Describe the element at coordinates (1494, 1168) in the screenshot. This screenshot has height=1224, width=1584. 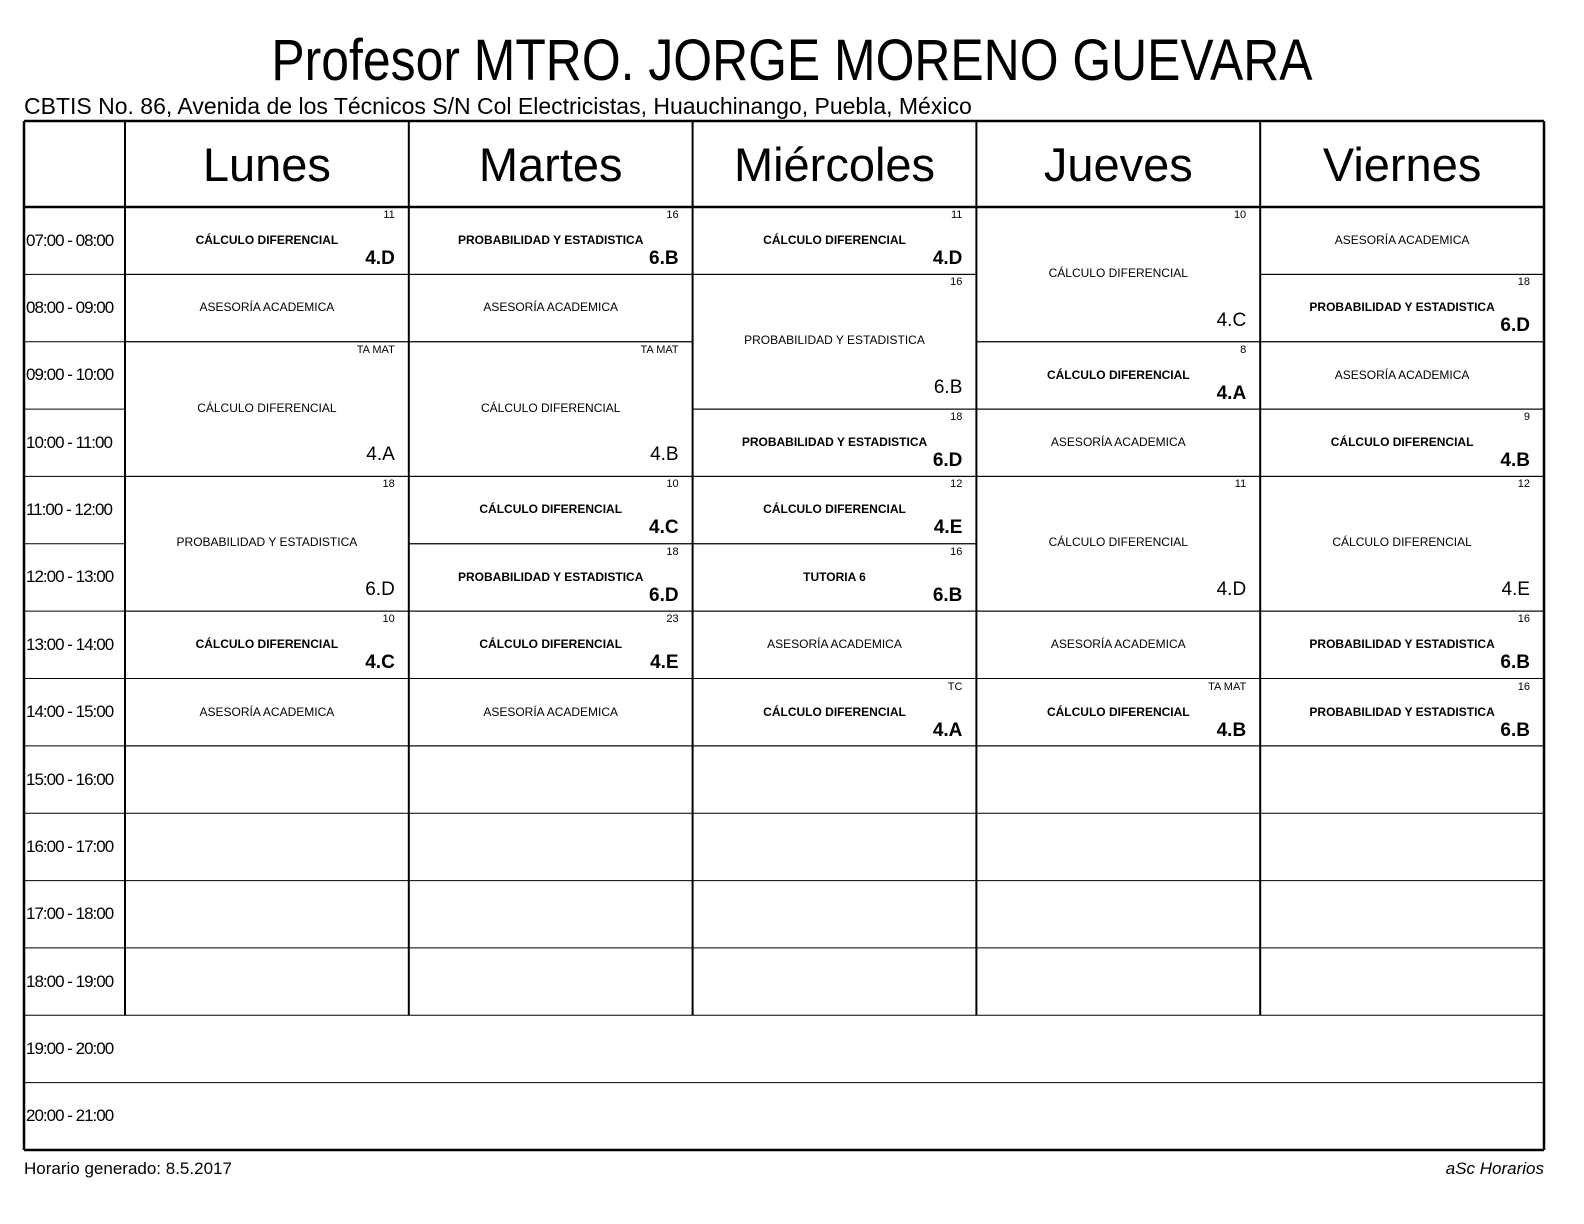
I see `software-credit: aSc Horarios` at that location.